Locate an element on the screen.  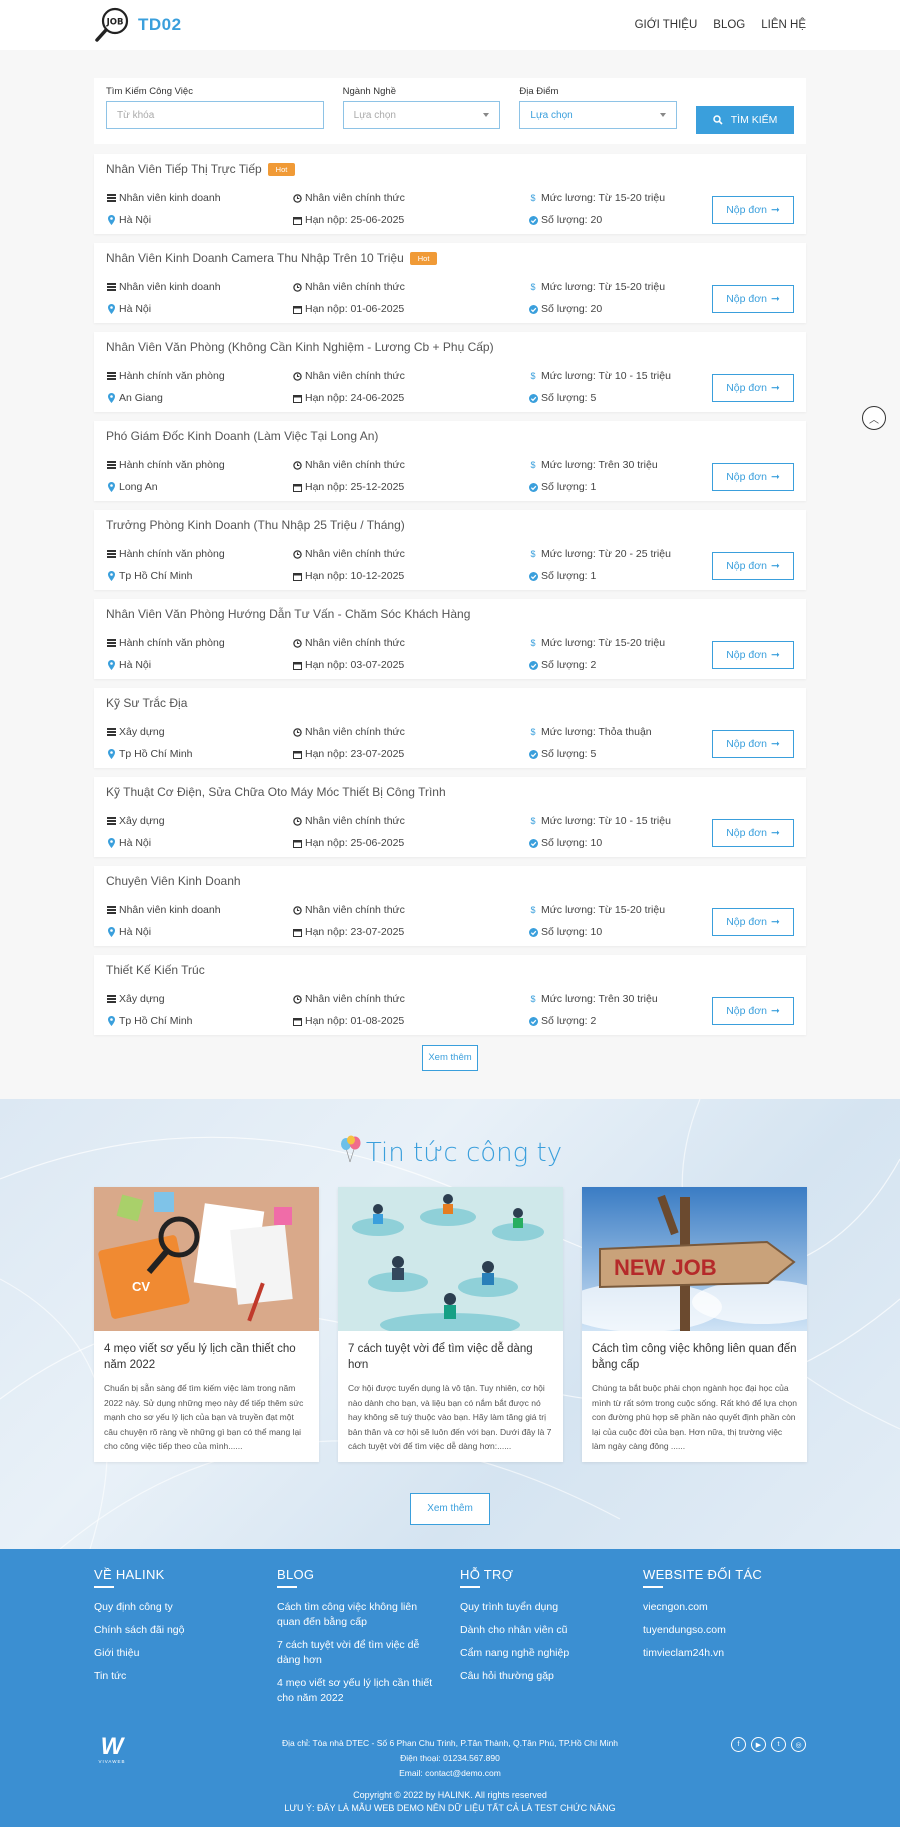
job-salary: $ Mức lương: Từ 15-20 triệu is located at coordinates (608, 287).